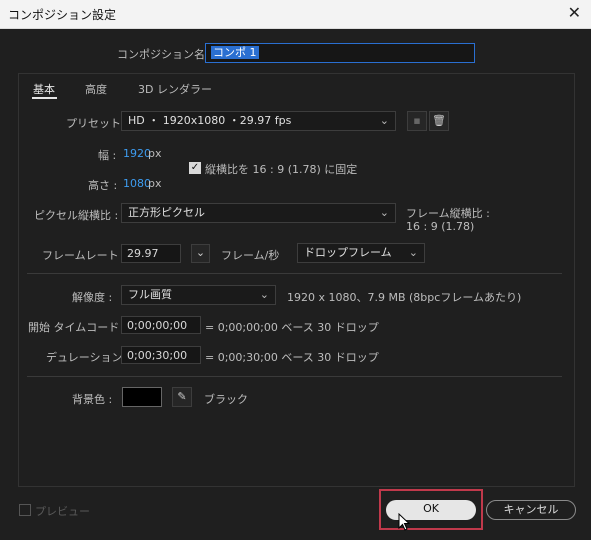  I want to click on comp-name-input: コンポ 1, so click(340, 53).